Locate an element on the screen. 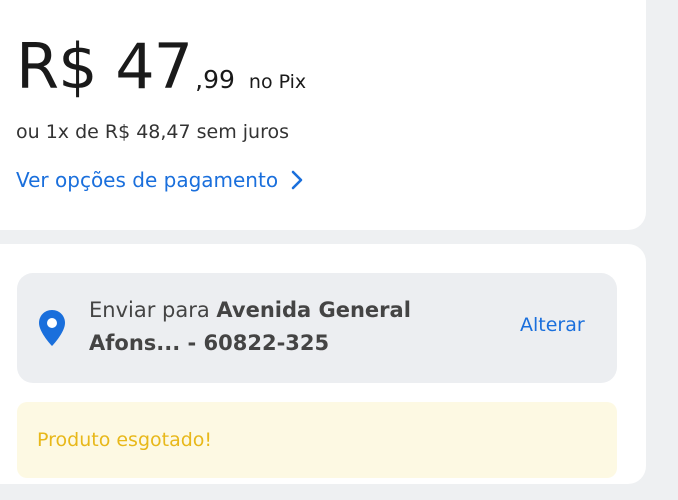 This screenshot has height=500, width=678. price-payment-method: no Pix is located at coordinates (277, 82).